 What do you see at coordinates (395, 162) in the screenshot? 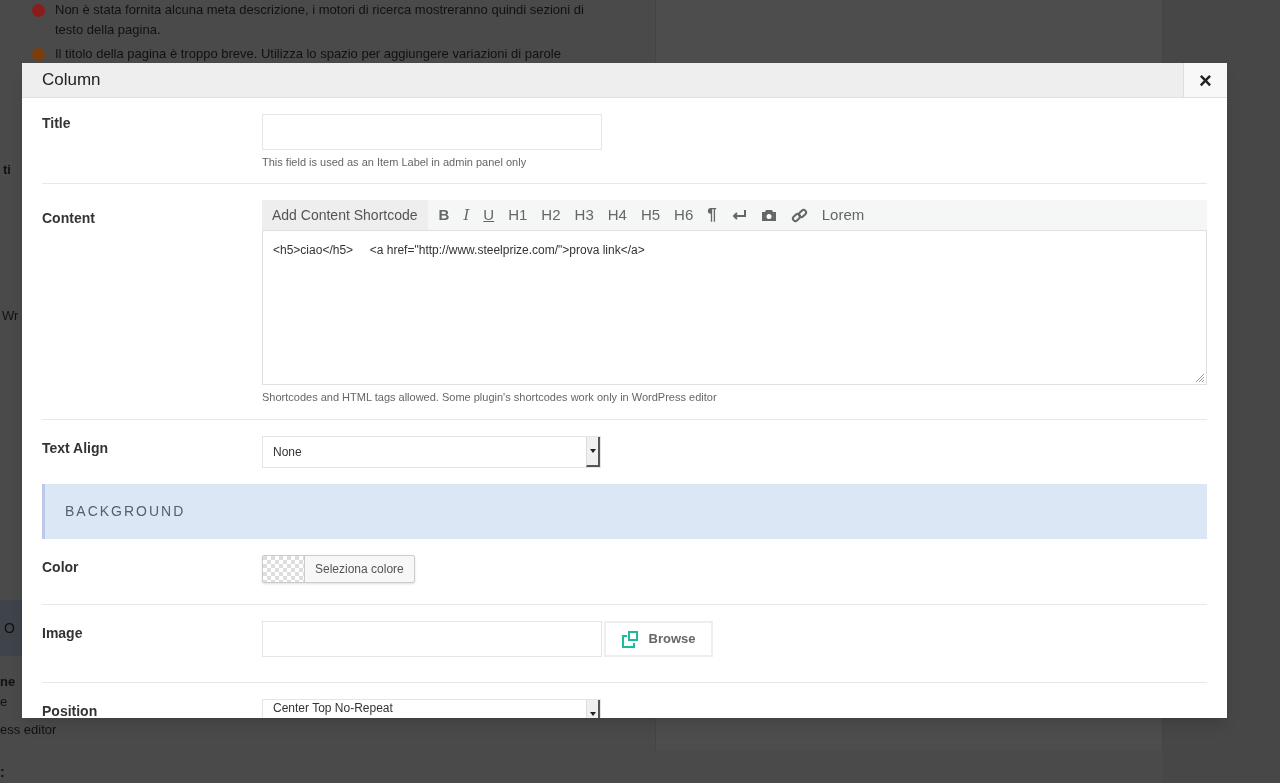
I see `help-text: This field is used as an Item Label in admin panel only` at bounding box center [395, 162].